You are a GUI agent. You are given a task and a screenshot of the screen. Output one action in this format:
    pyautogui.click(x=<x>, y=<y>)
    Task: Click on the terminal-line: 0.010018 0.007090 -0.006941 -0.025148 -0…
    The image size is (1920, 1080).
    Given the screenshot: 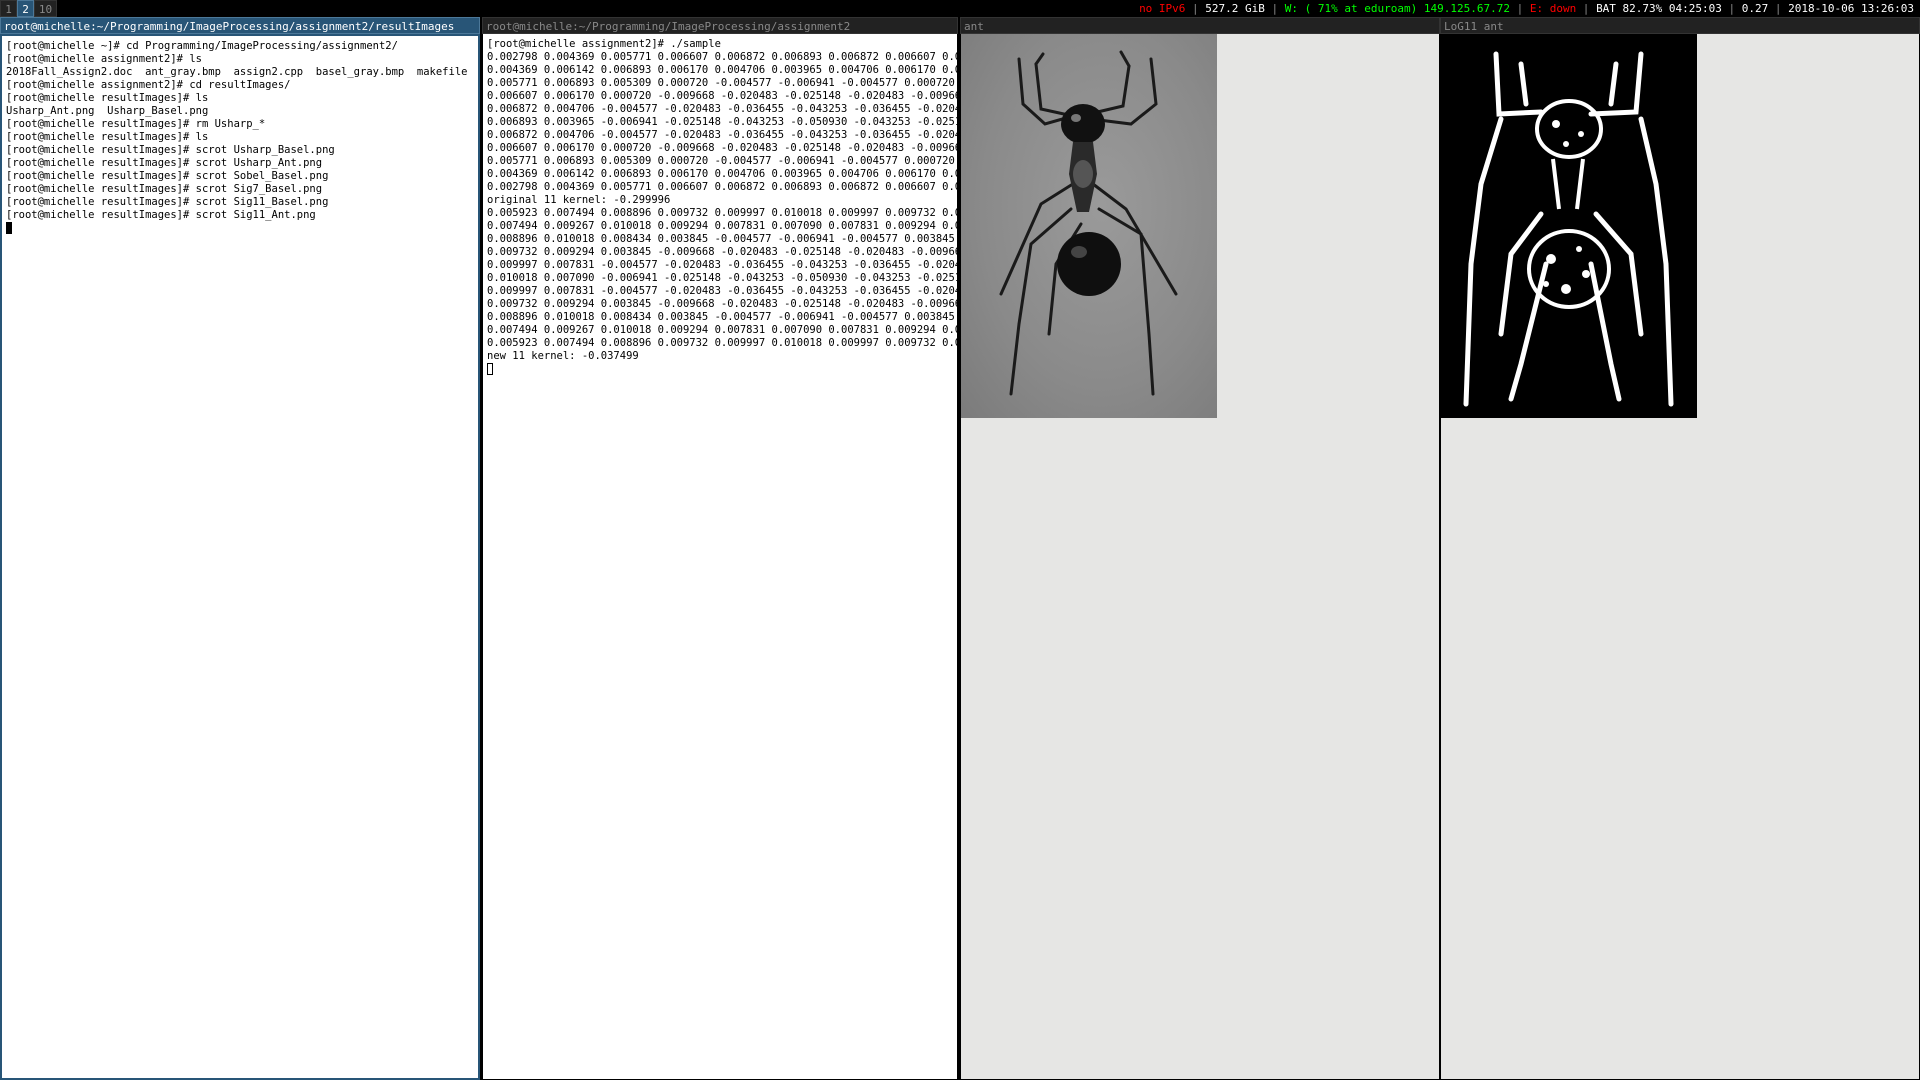 What is the action you would take?
    pyautogui.click(x=722, y=278)
    